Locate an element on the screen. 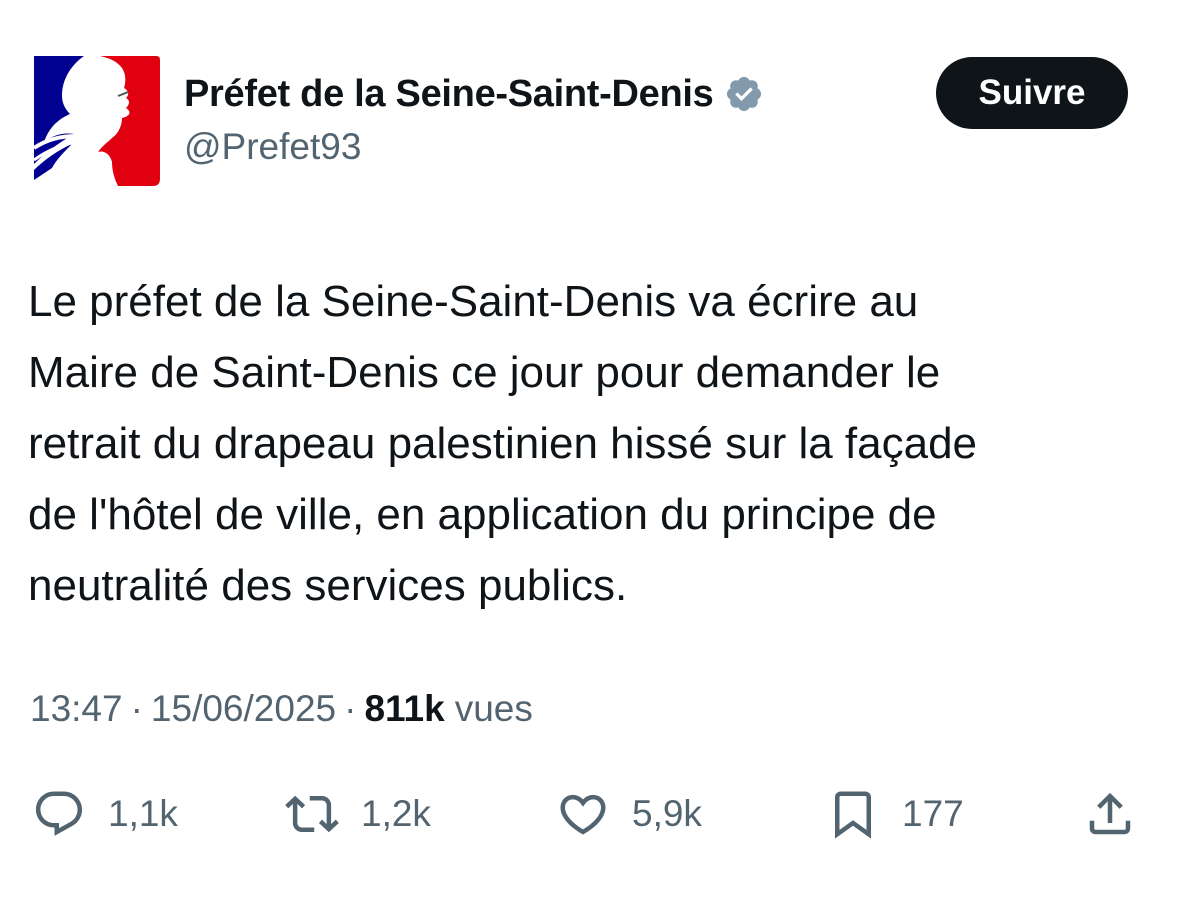  marianne-logo-icon is located at coordinates (96, 121).